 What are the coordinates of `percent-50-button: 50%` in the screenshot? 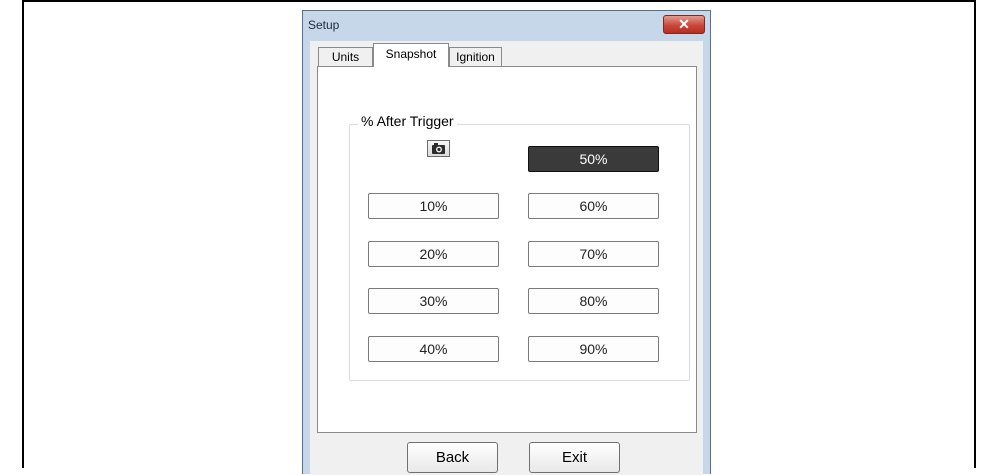 It's located at (593, 159).